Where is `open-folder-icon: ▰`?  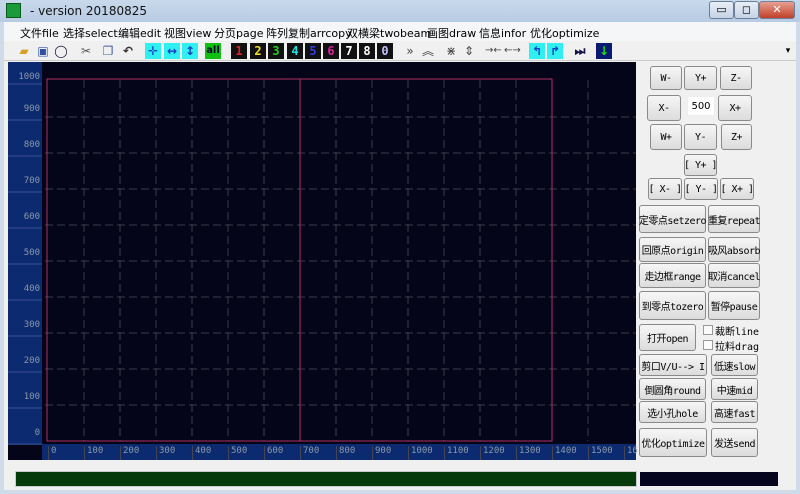 open-folder-icon: ▰ is located at coordinates (24, 51).